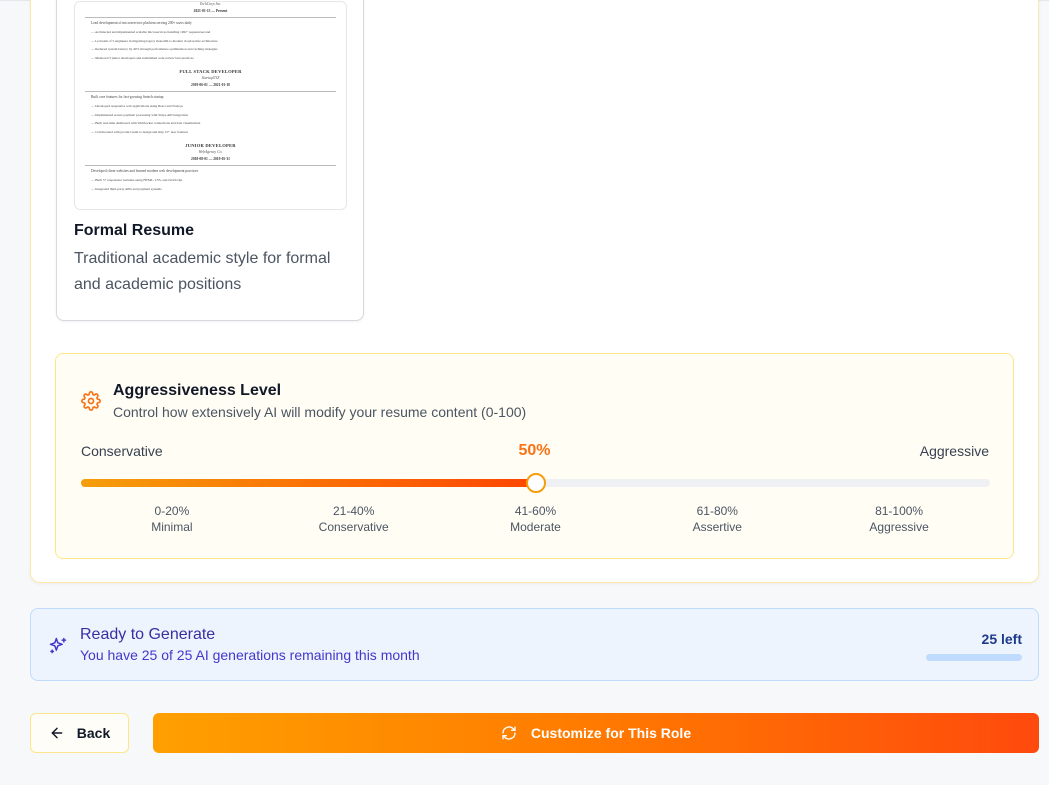 The image size is (1049, 785). What do you see at coordinates (210, 78) in the screenshot?
I see `preview-company: StartupXYZ` at bounding box center [210, 78].